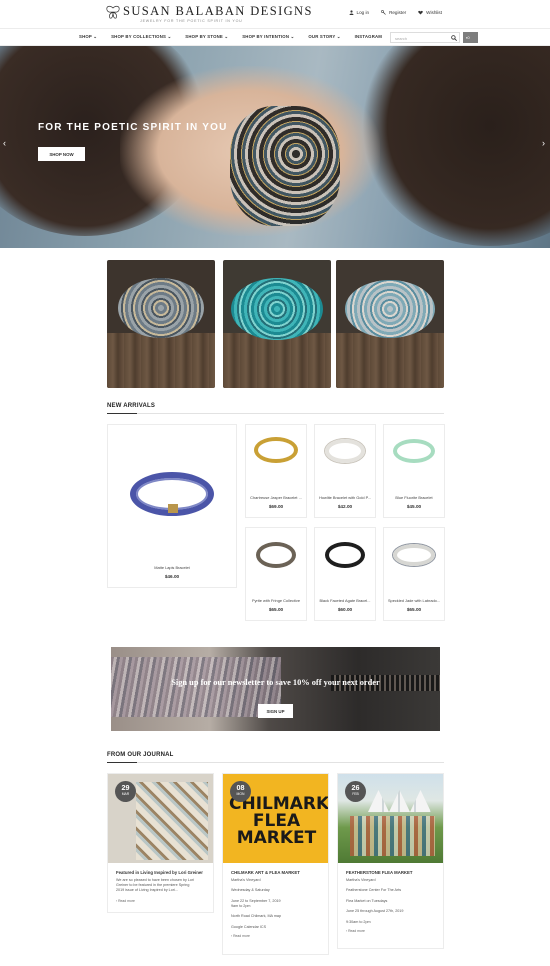 This screenshot has width=550, height=966. Describe the element at coordinates (278, 821) in the screenshot. I see `poster-text: CHILMARK FLEA MARKET` at that location.